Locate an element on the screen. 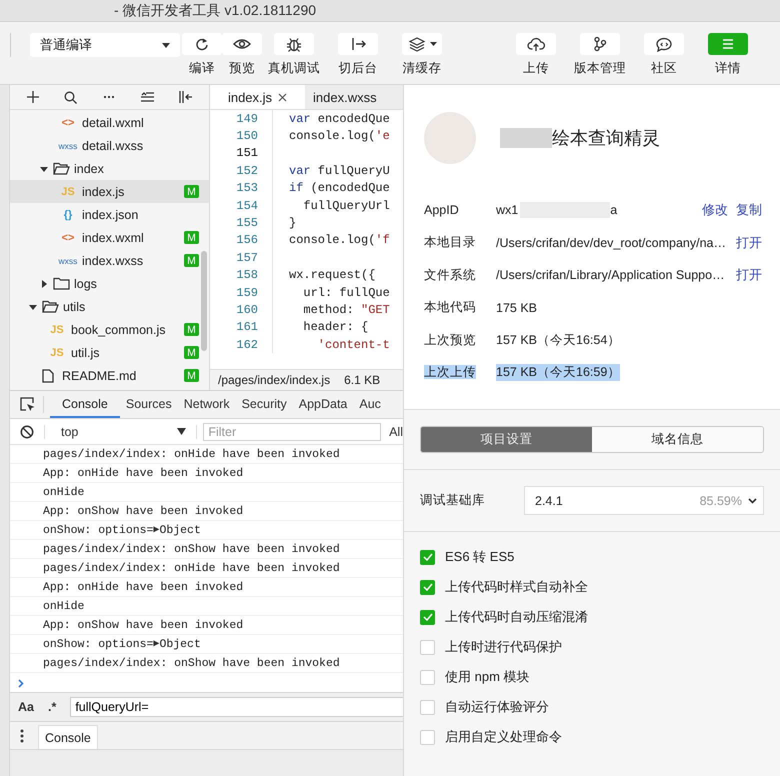 This screenshot has height=776, width=780. compile-mode-select: 普通编译 is located at coordinates (105, 45).